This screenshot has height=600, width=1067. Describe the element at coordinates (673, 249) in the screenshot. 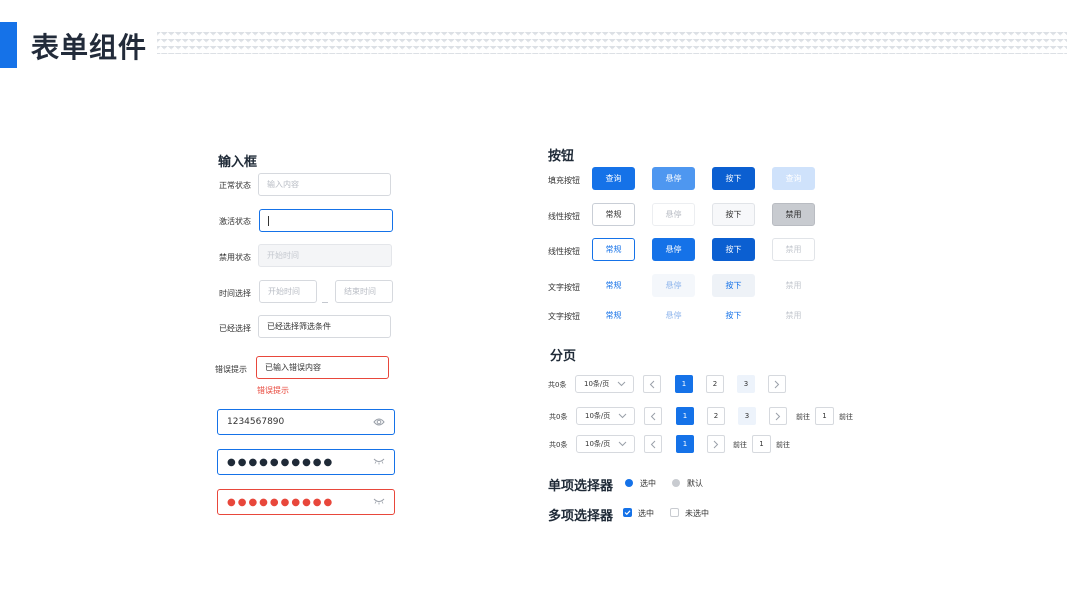

I see `line-hover-button: 悬停` at that location.